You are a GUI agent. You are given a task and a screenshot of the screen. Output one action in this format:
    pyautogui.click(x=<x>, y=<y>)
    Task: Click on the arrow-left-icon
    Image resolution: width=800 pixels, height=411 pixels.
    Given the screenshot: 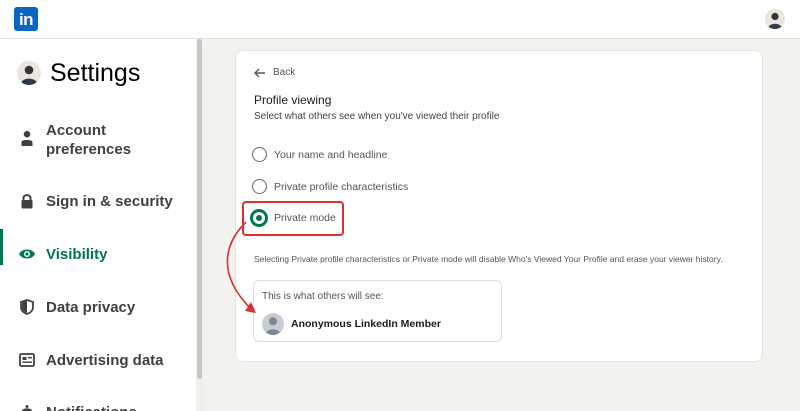 What is the action you would take?
    pyautogui.click(x=259, y=72)
    